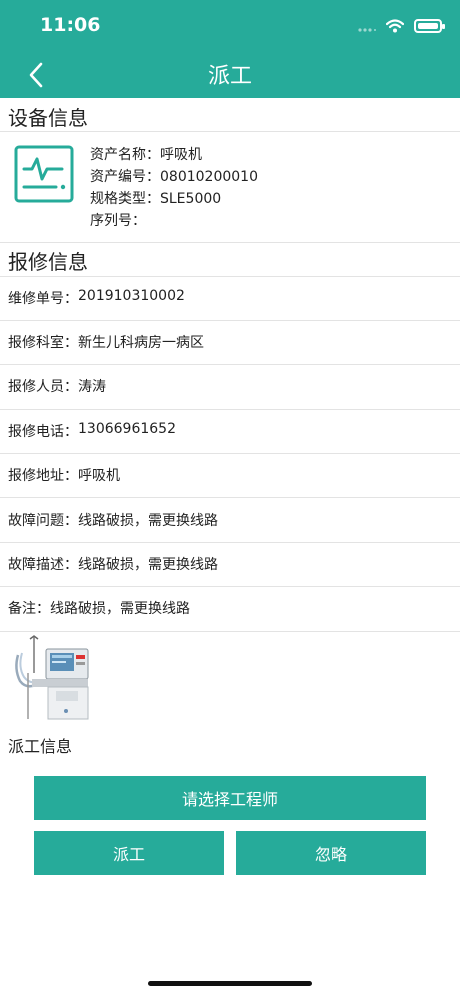  What do you see at coordinates (230, 798) in the screenshot?
I see `select-engineer-button: 请选择工程师` at bounding box center [230, 798].